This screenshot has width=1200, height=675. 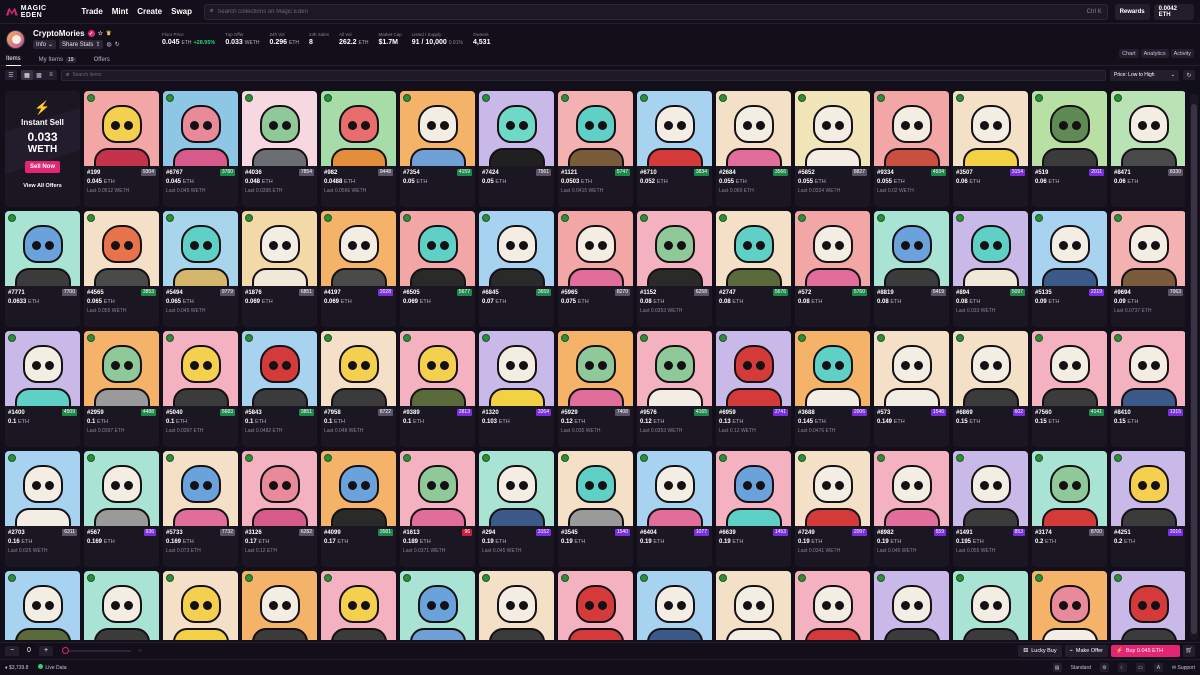 I want to click on nft-card: #1491 853 0.195 ETH Last 0.055 WETH, so click(x=990, y=509).